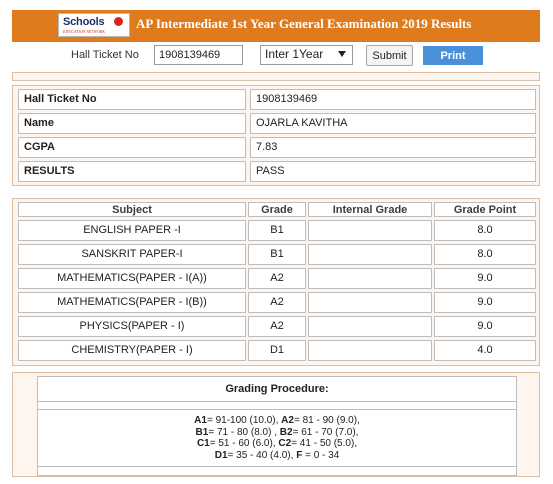  What do you see at coordinates (262, 455) in the screenshot?
I see `grade-range: = 35 - 40 (4.0),` at bounding box center [262, 455].